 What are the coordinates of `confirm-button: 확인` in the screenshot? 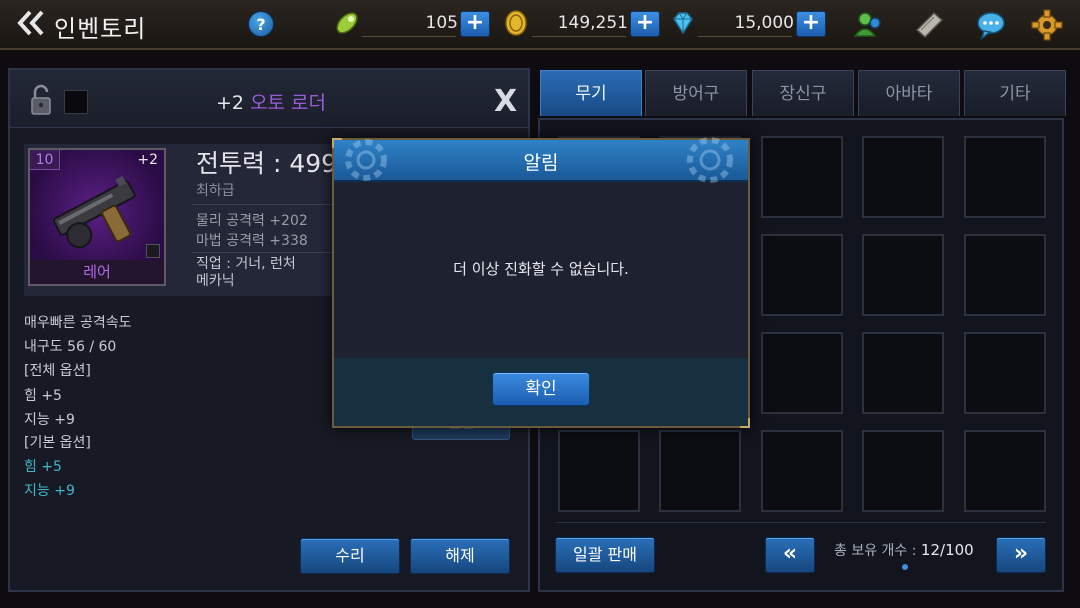 It's located at (541, 389).